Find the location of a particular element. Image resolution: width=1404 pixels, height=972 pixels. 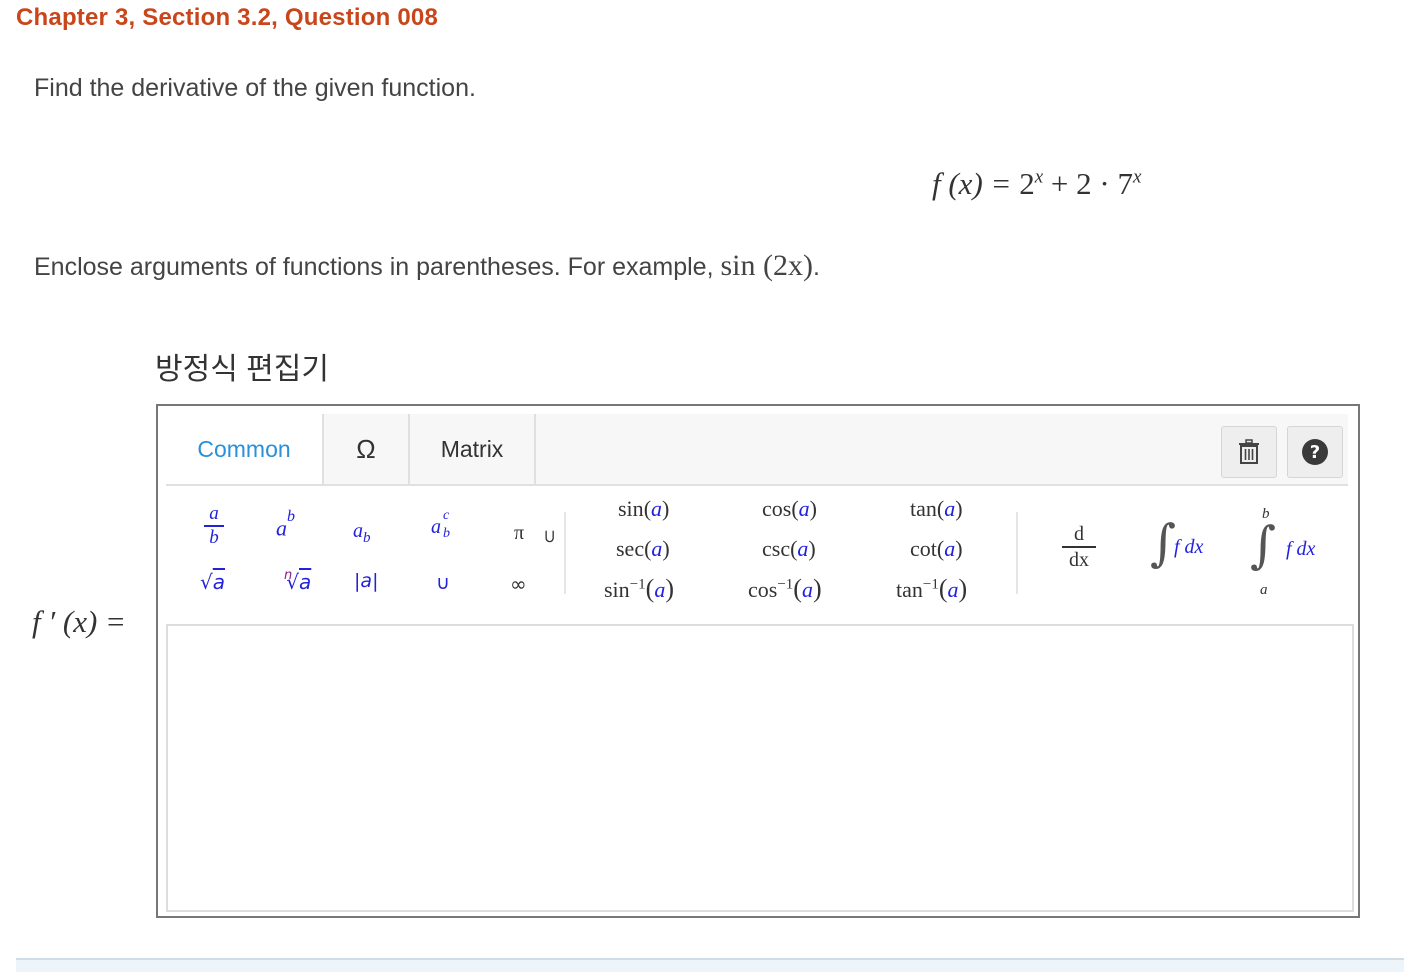

integral-button: ∫ f dx is located at coordinates (1187, 548).